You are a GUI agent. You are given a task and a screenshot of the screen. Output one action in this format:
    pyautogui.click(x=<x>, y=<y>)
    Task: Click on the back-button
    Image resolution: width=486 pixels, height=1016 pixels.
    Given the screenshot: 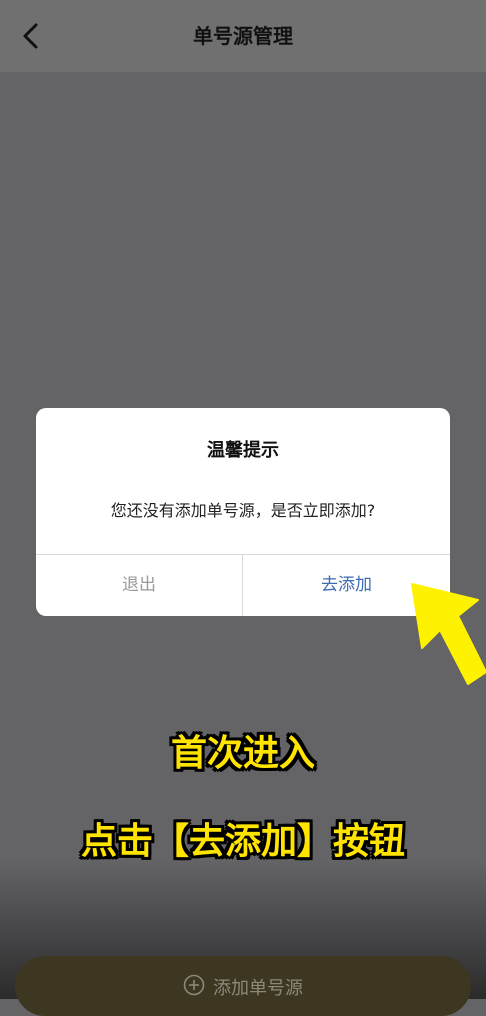 What is the action you would take?
    pyautogui.click(x=31, y=36)
    